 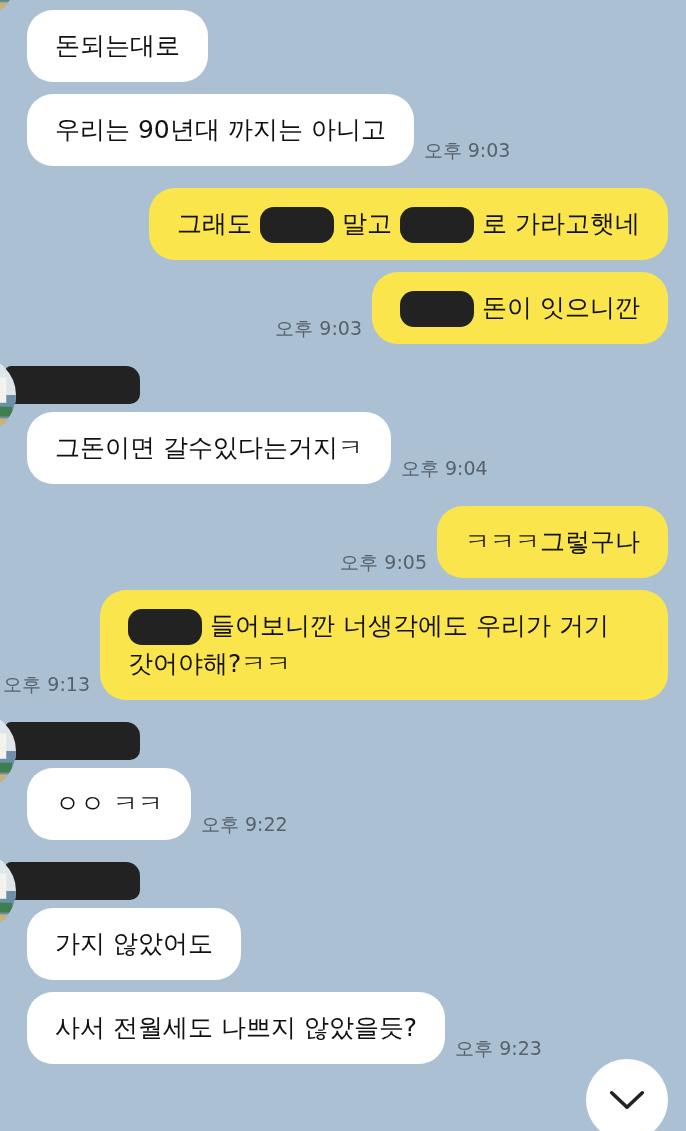 I want to click on chevron-down-icon, so click(x=627, y=1100).